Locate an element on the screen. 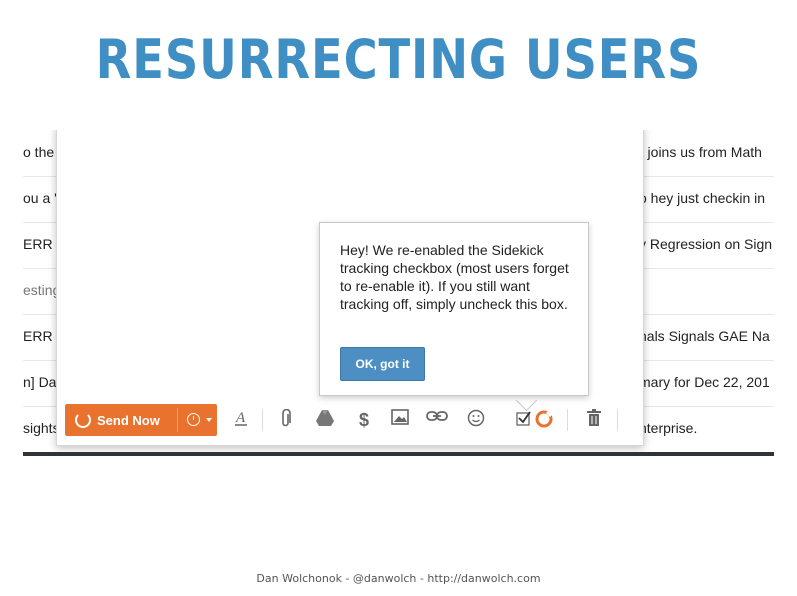 The height and width of the screenshot is (596, 797). attachment-icon is located at coordinates (286, 420).